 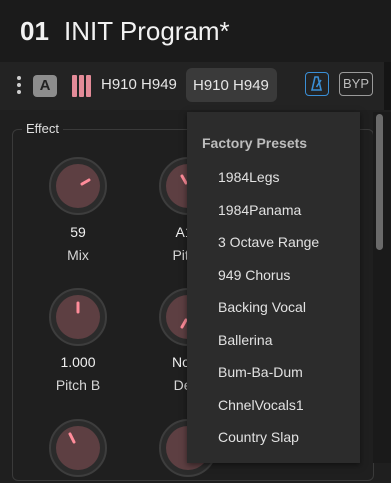 I want to click on preset-item: Country Slap, so click(x=258, y=437).